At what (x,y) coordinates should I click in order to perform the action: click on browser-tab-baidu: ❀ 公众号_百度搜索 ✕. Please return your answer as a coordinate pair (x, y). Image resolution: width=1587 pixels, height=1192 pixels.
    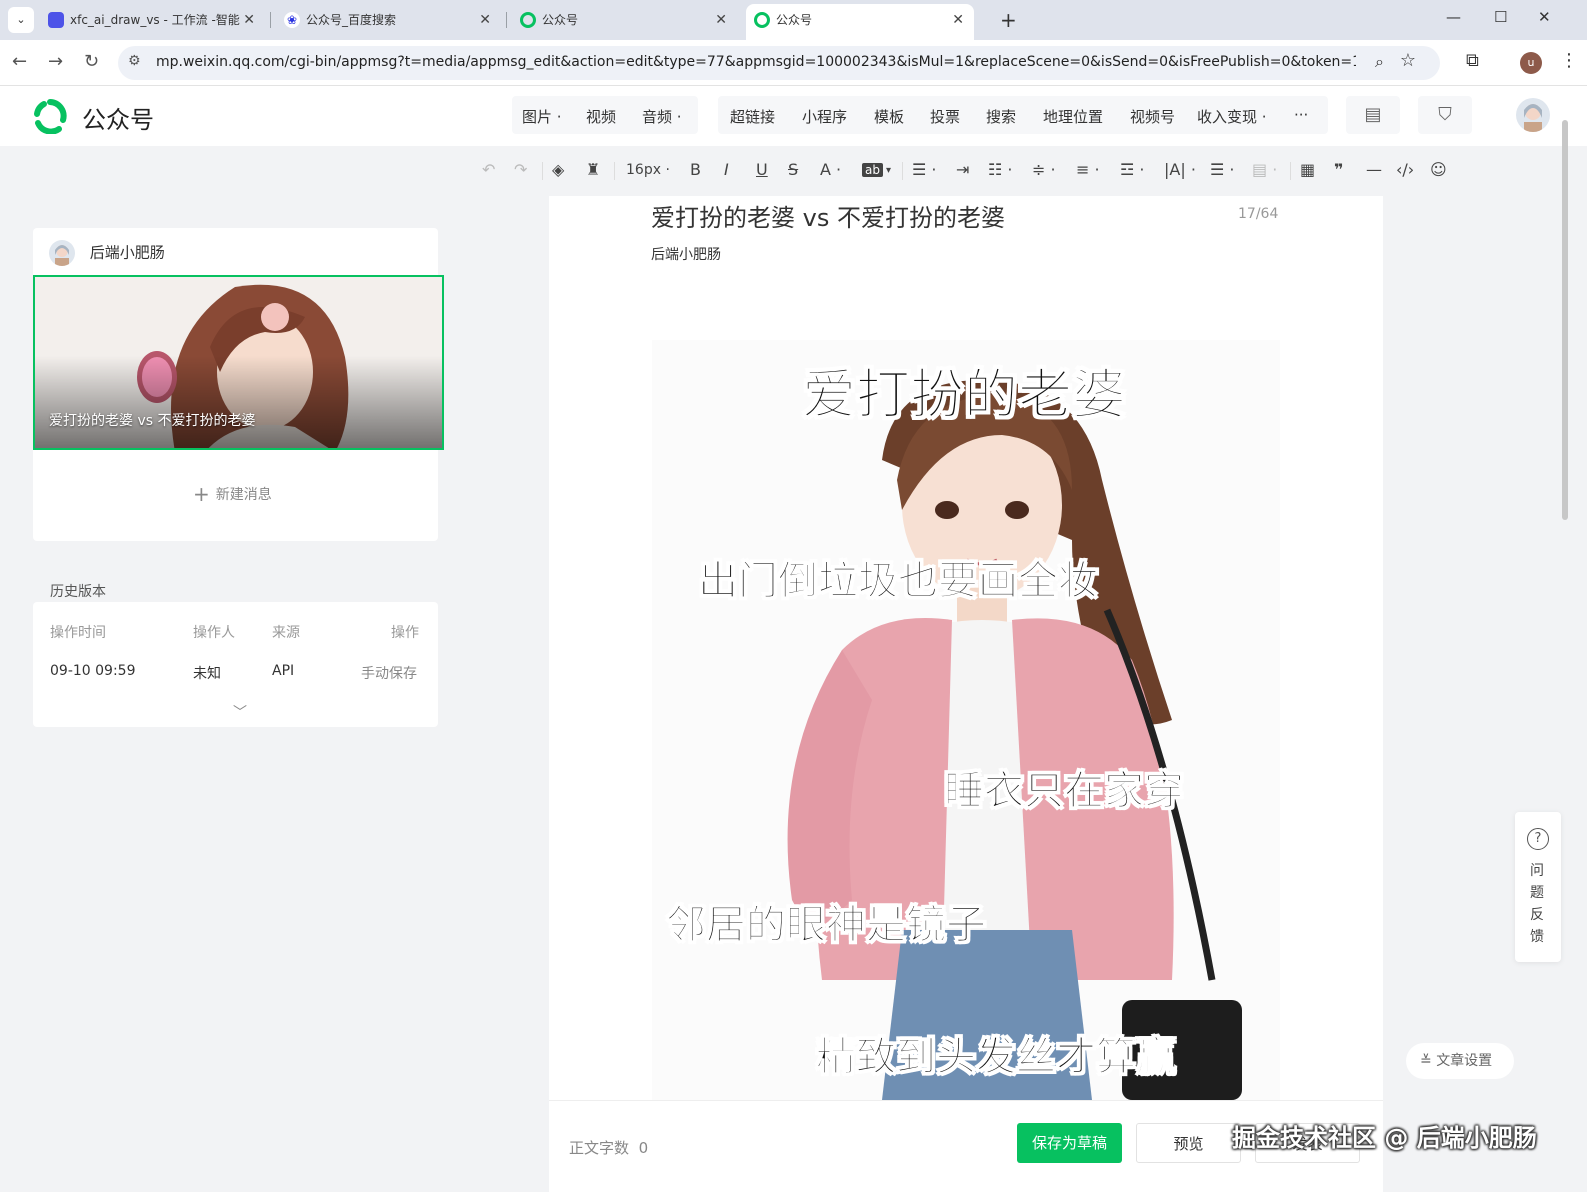
    Looking at the image, I should click on (388, 22).